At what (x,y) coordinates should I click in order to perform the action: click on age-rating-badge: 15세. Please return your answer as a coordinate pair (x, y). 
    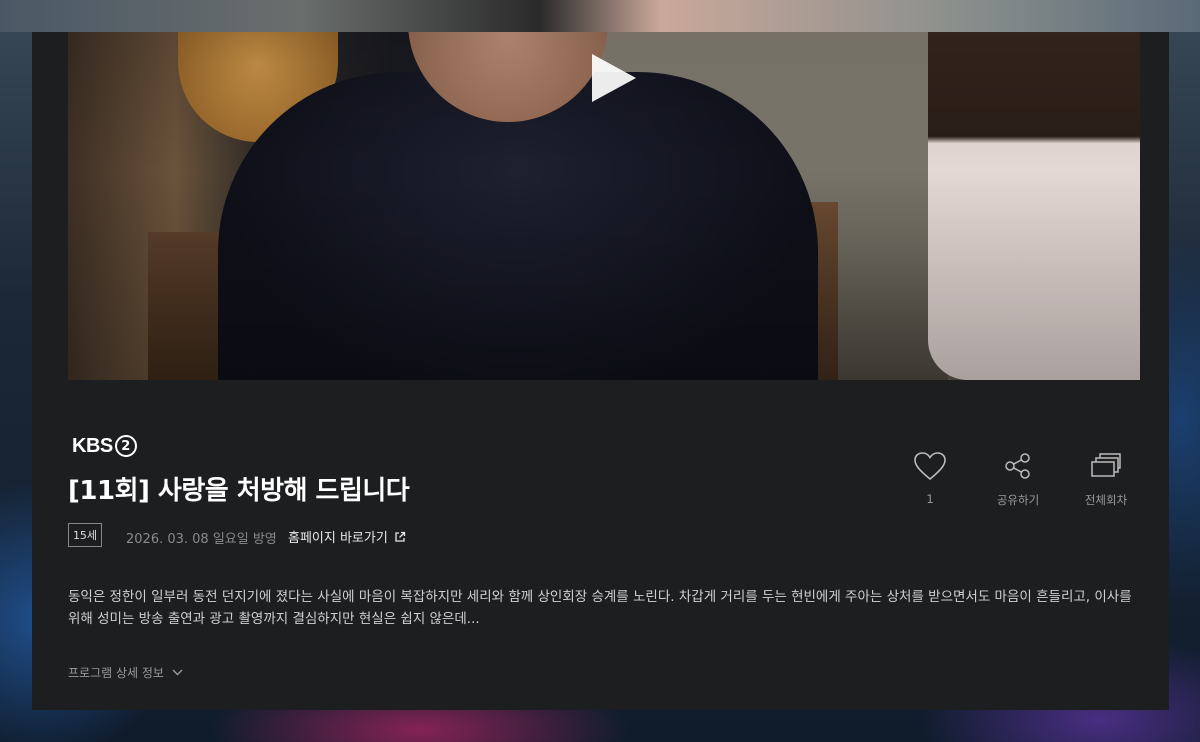
    Looking at the image, I should click on (85, 535).